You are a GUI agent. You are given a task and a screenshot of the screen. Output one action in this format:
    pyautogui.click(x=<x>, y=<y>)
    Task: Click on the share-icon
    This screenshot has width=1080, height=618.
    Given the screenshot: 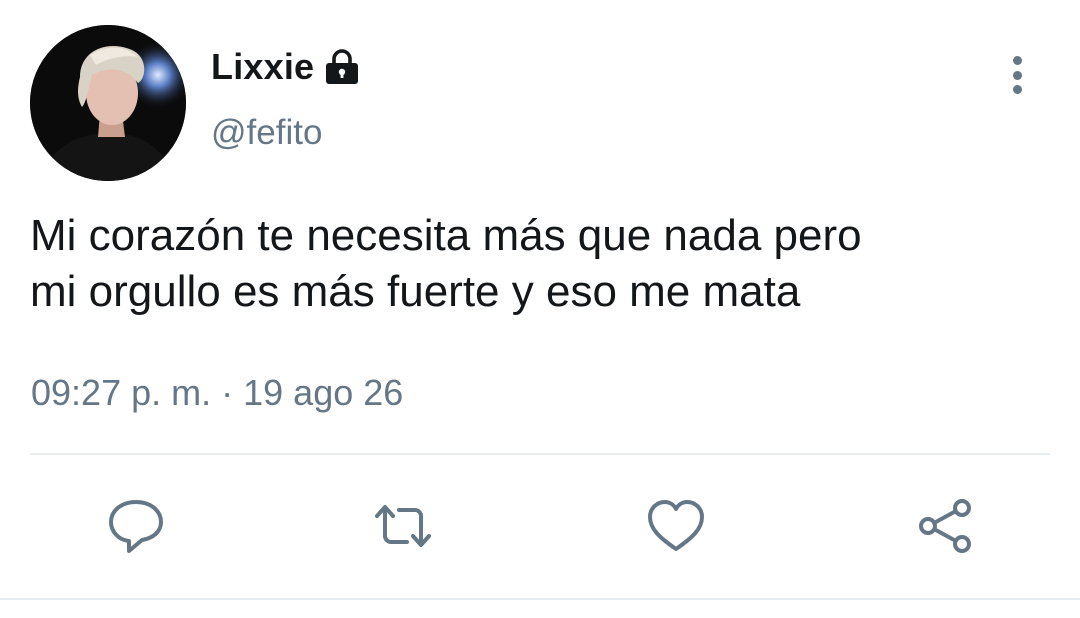 What is the action you would take?
    pyautogui.click(x=945, y=526)
    